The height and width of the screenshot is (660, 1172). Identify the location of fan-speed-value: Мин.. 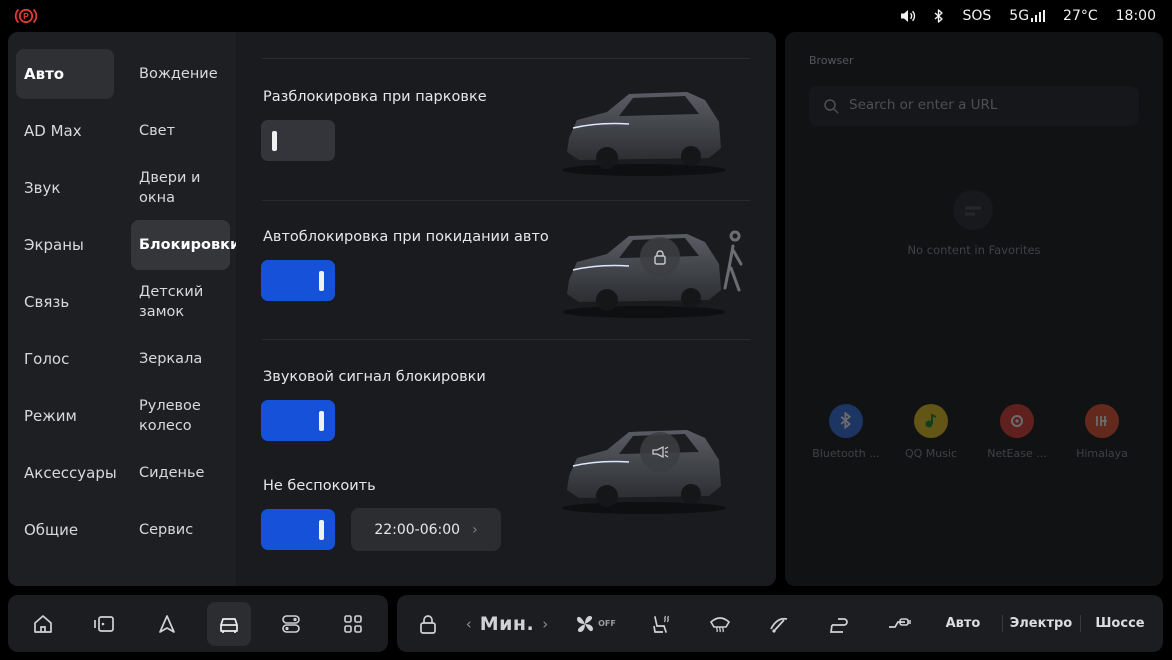
(507, 623).